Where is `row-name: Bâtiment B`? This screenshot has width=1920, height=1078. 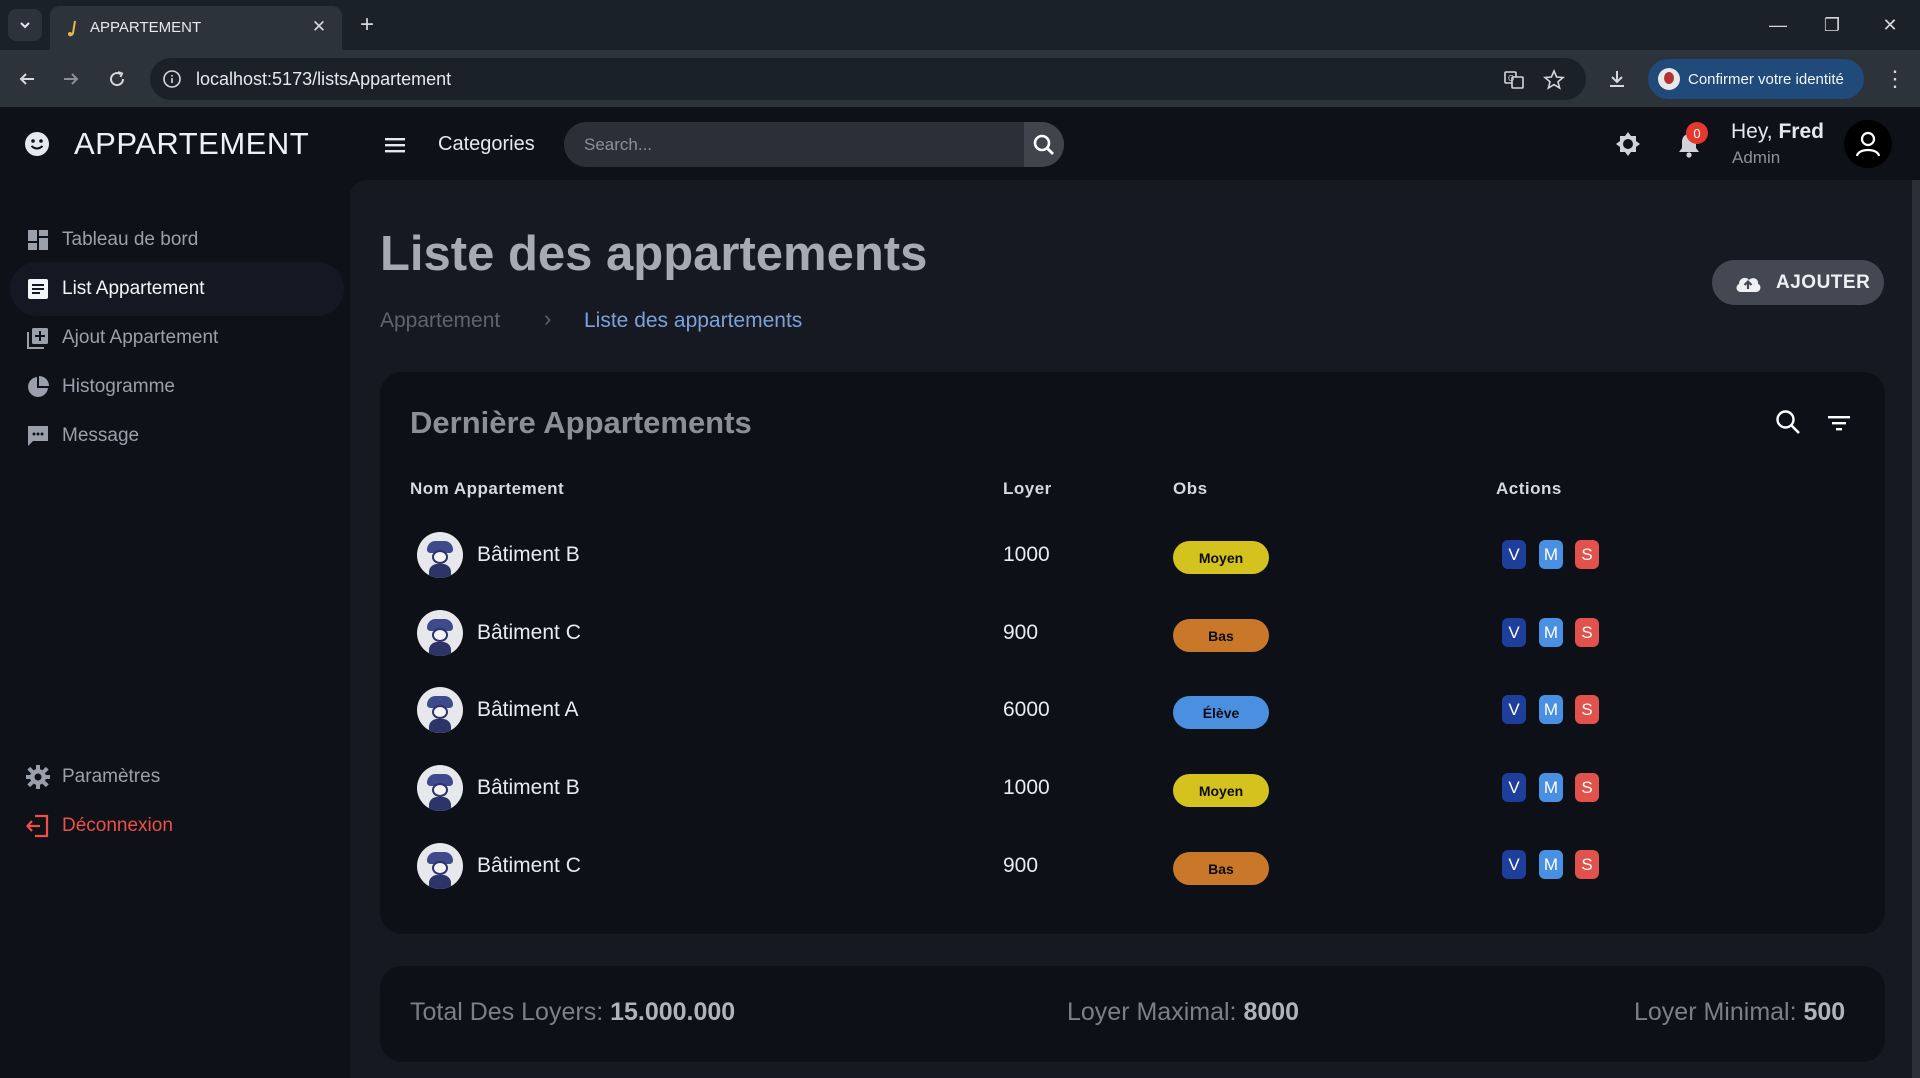
row-name: Bâtiment B is located at coordinates (528, 787).